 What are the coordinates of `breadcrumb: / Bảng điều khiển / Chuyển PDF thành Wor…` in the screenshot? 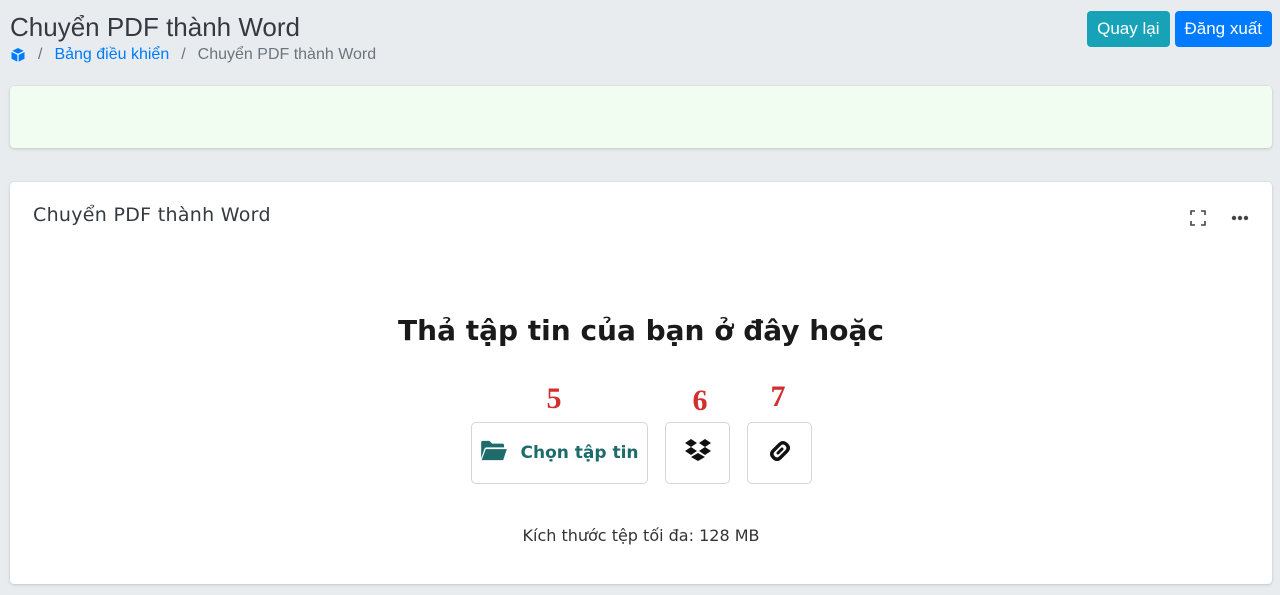 It's located at (193, 55).